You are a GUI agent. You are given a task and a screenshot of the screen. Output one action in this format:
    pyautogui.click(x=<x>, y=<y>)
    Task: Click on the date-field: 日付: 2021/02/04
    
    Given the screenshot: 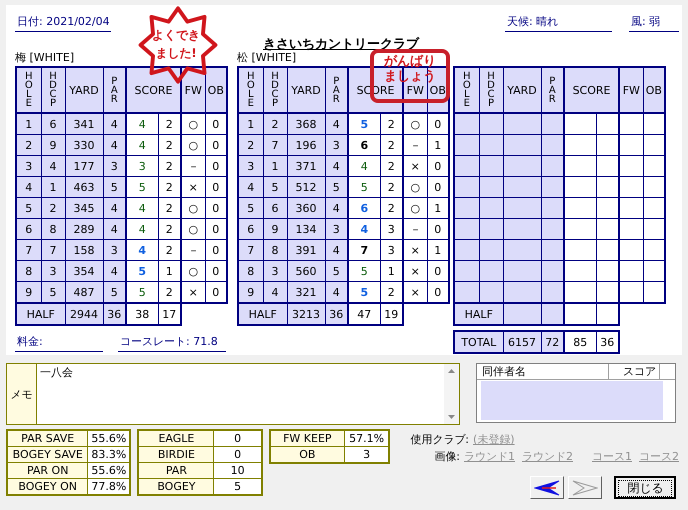 What is the action you would take?
    pyautogui.click(x=63, y=23)
    